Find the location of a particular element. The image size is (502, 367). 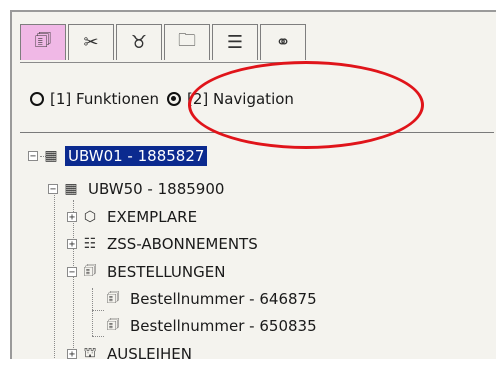

stack-icon: ☰ is located at coordinates (235, 42).